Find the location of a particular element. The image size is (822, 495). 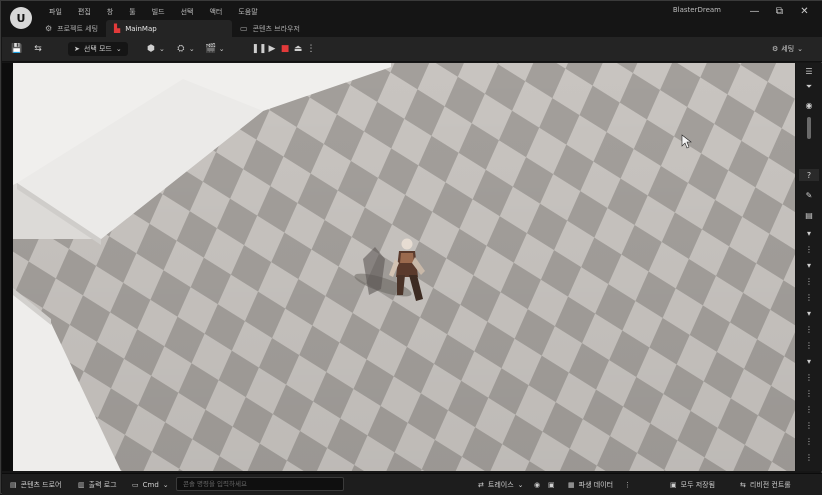

menu-edit: 편집 is located at coordinates (84, 12).